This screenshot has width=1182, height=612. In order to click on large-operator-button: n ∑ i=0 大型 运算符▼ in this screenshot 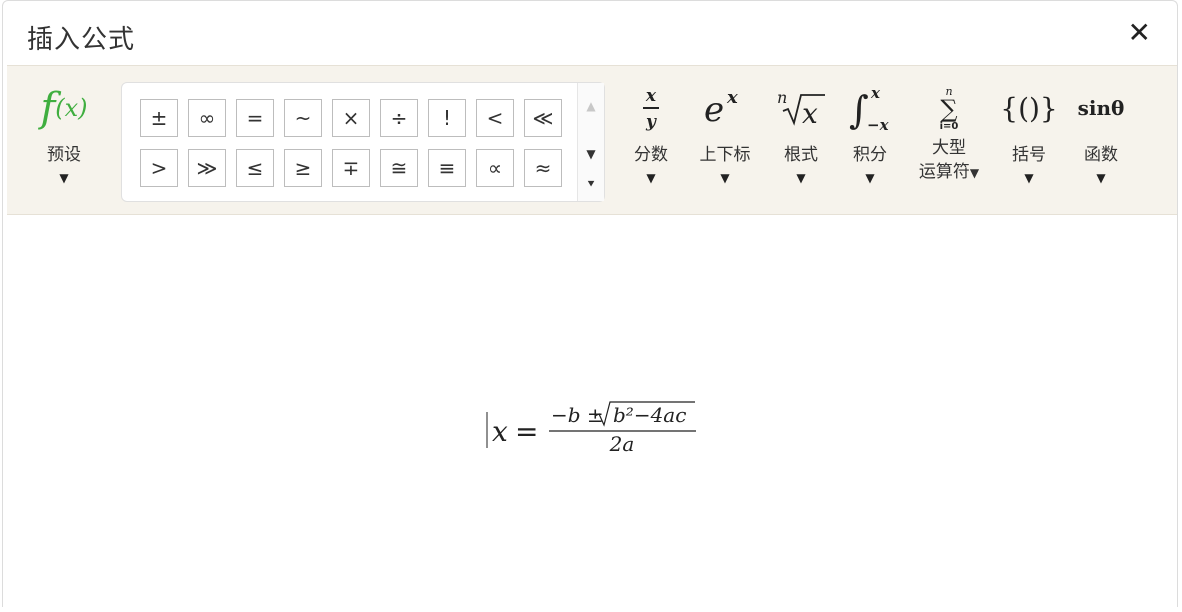, I will do `click(949, 133)`.